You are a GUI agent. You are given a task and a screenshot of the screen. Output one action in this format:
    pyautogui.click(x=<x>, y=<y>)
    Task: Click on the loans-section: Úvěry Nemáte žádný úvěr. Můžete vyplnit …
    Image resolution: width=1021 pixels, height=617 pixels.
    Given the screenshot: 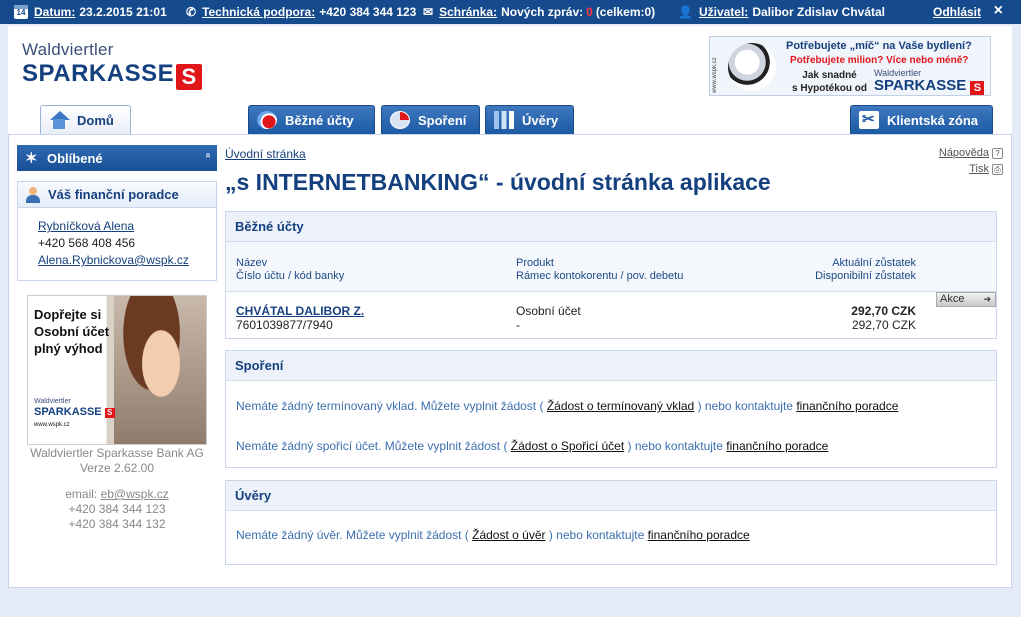 What is the action you would take?
    pyautogui.click(x=611, y=522)
    